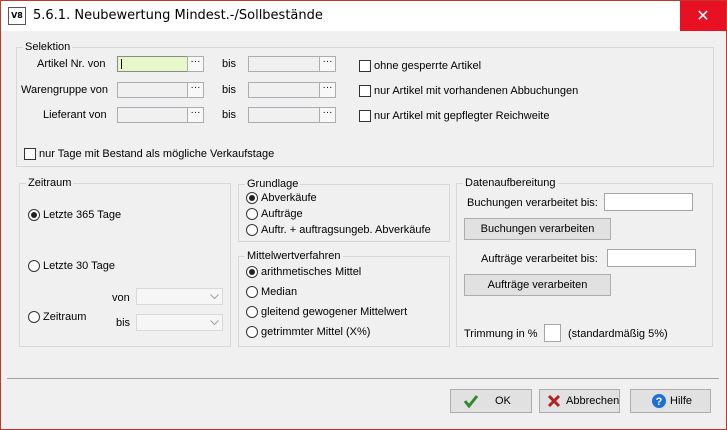  Describe the element at coordinates (294, 256) in the screenshot. I see `mittelwert-title: Mittelwertverfahren` at that location.